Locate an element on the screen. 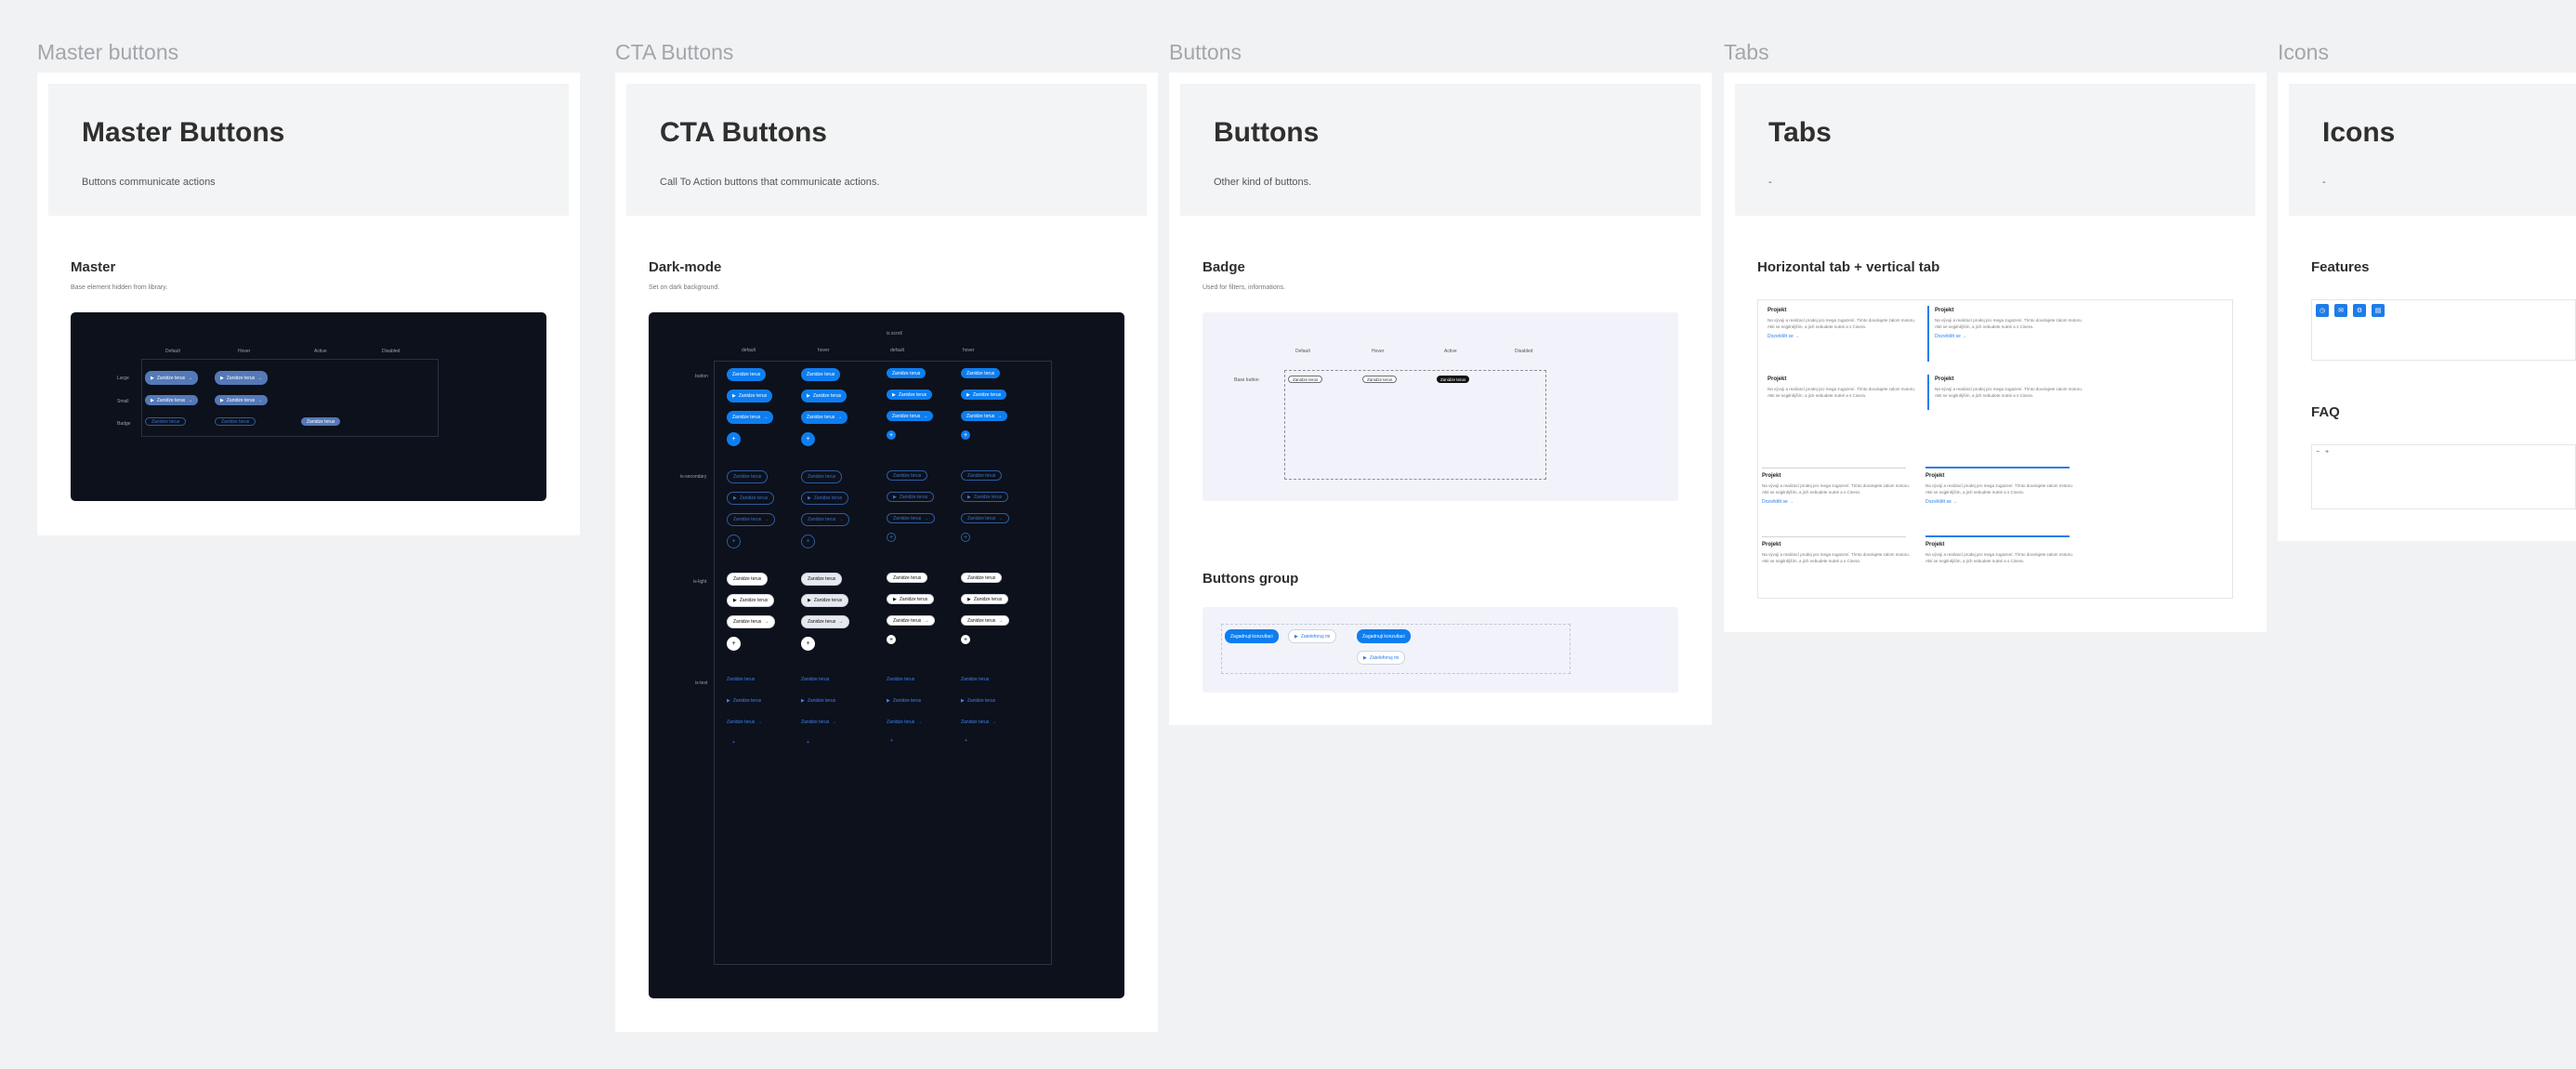  frame-icons: Icons - Features ◷ ✉ ⚙ ▤ FAQ − + is located at coordinates (2427, 307).